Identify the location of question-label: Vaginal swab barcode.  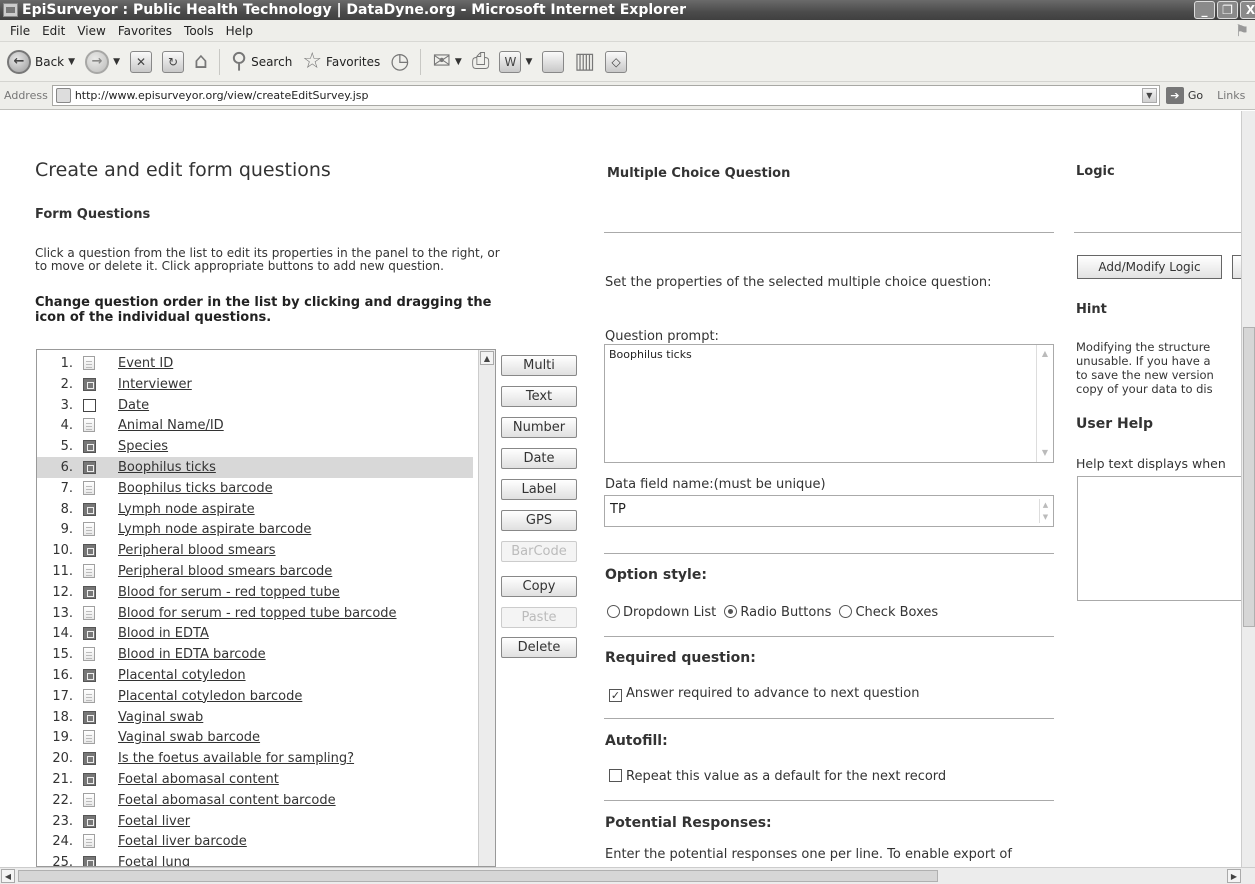
(189, 737).